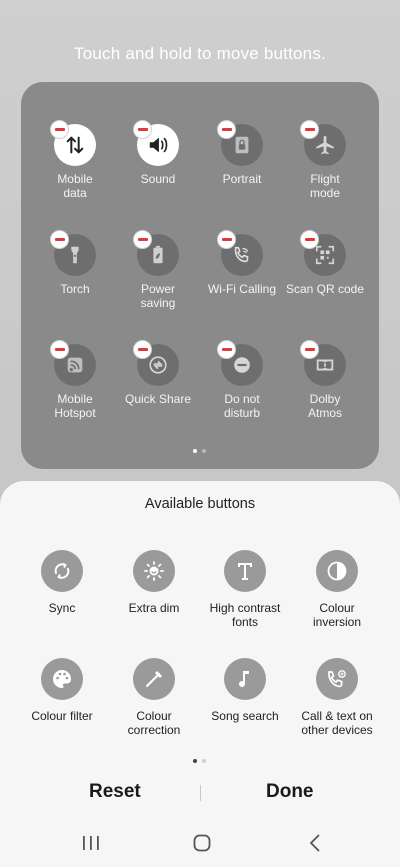 The width and height of the screenshot is (400, 867). Describe the element at coordinates (75, 186) in the screenshot. I see `tile-label: Mobile data` at that location.